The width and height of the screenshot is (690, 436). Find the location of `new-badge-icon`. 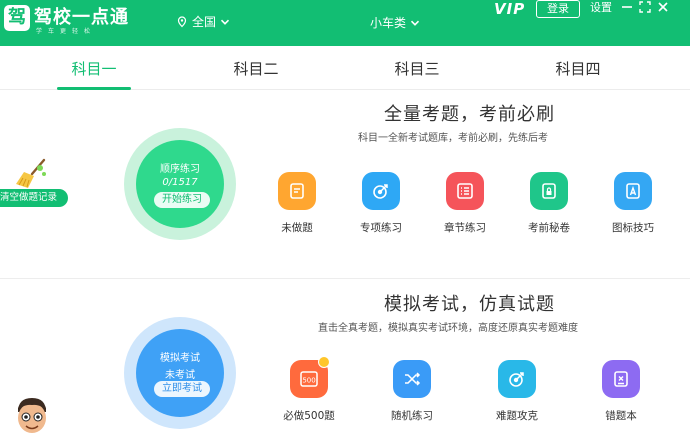

new-badge-icon is located at coordinates (324, 362).